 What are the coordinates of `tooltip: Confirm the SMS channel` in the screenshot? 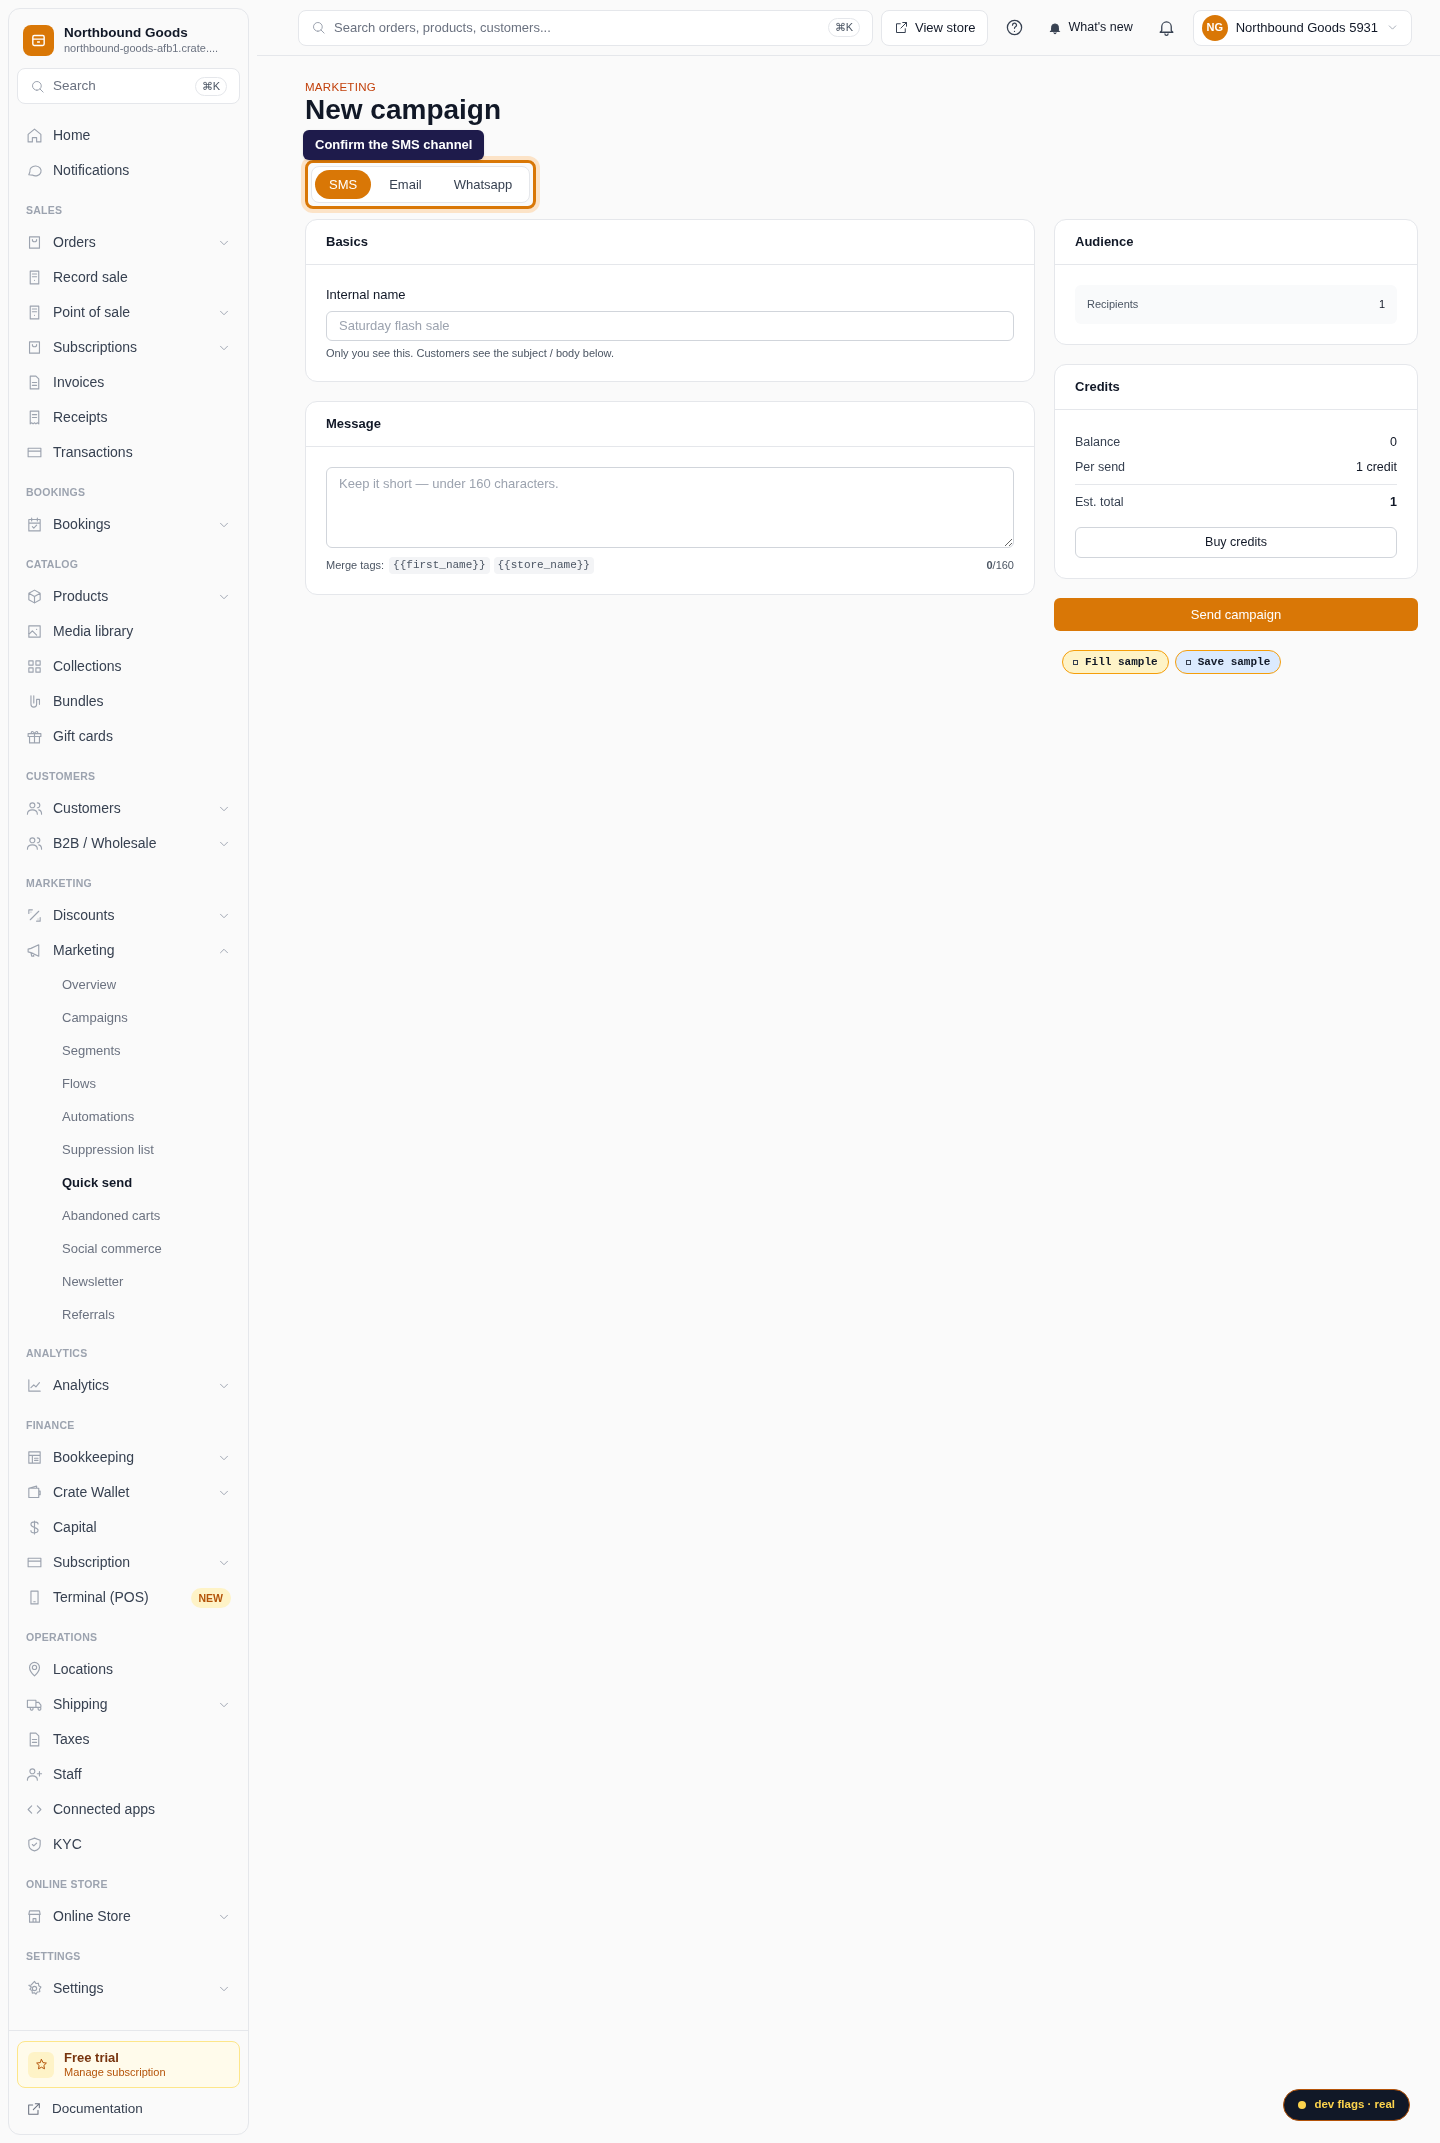 It's located at (394, 145).